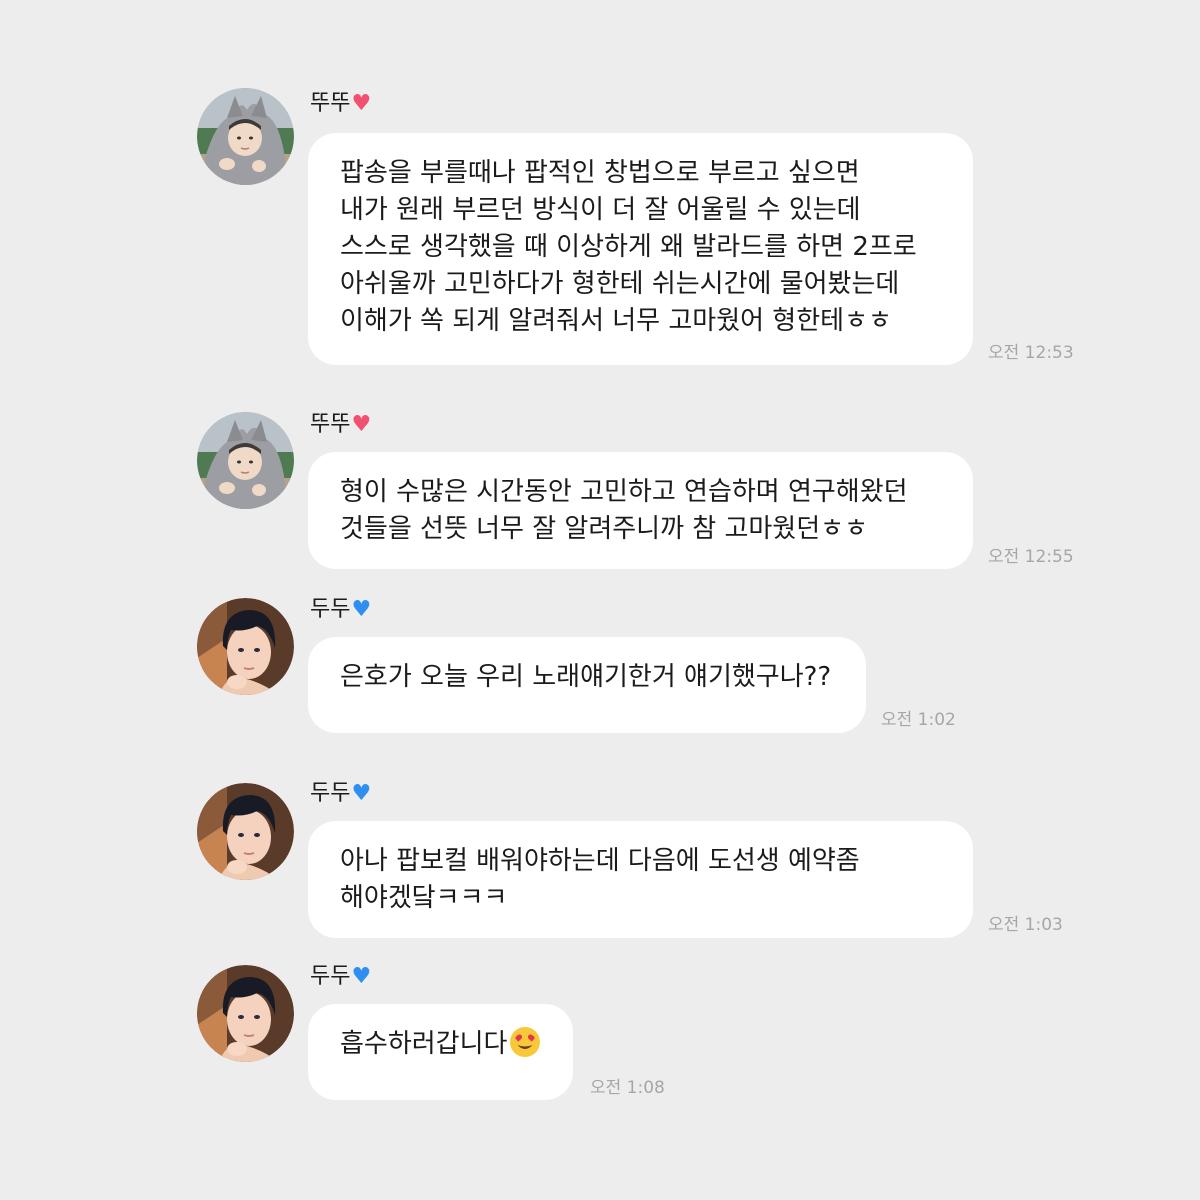 This screenshot has width=1200, height=1200. Describe the element at coordinates (628, 247) in the screenshot. I see `message-line: 스스로 생각했을 때 이상하게 왜 발라드를 하면 2프로` at that location.